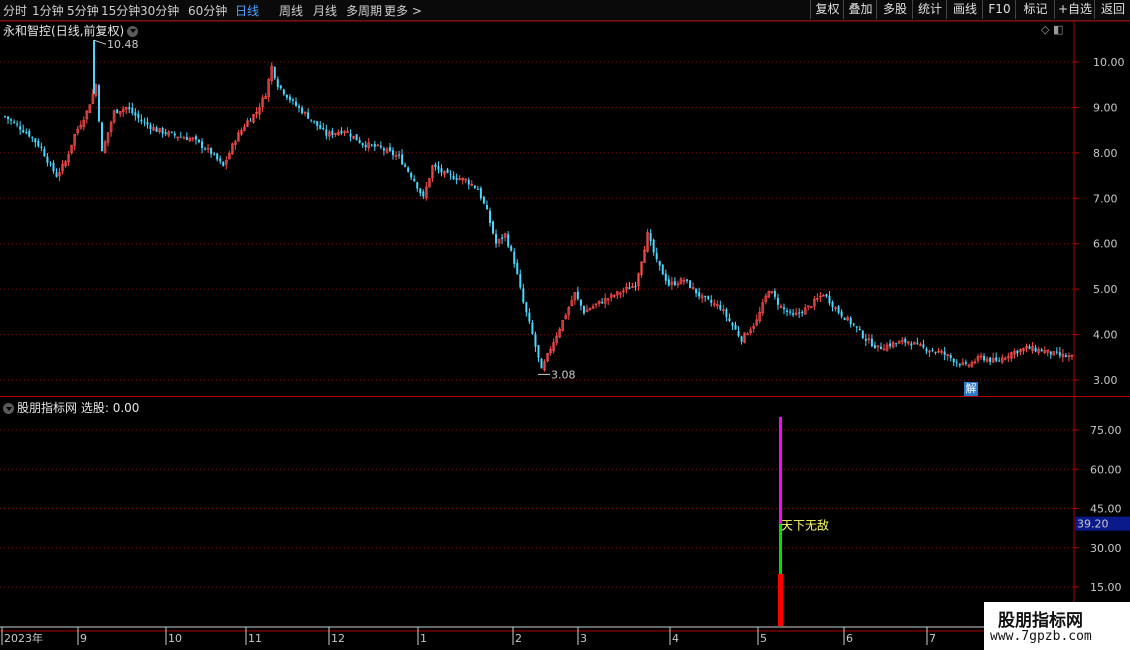  I want to click on price-tick-label: 6.00, so click(1105, 244).